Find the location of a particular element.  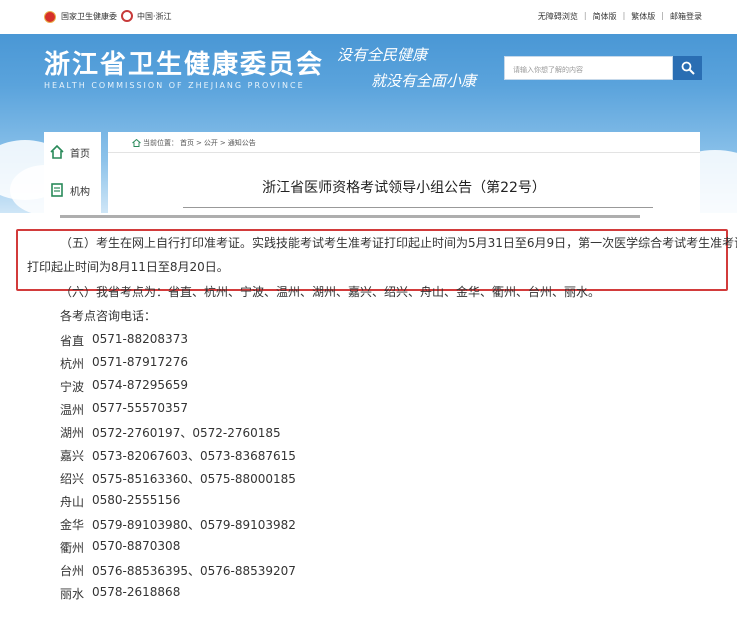

slogan-line-2: 就没有全面小康 is located at coordinates (424, 81).